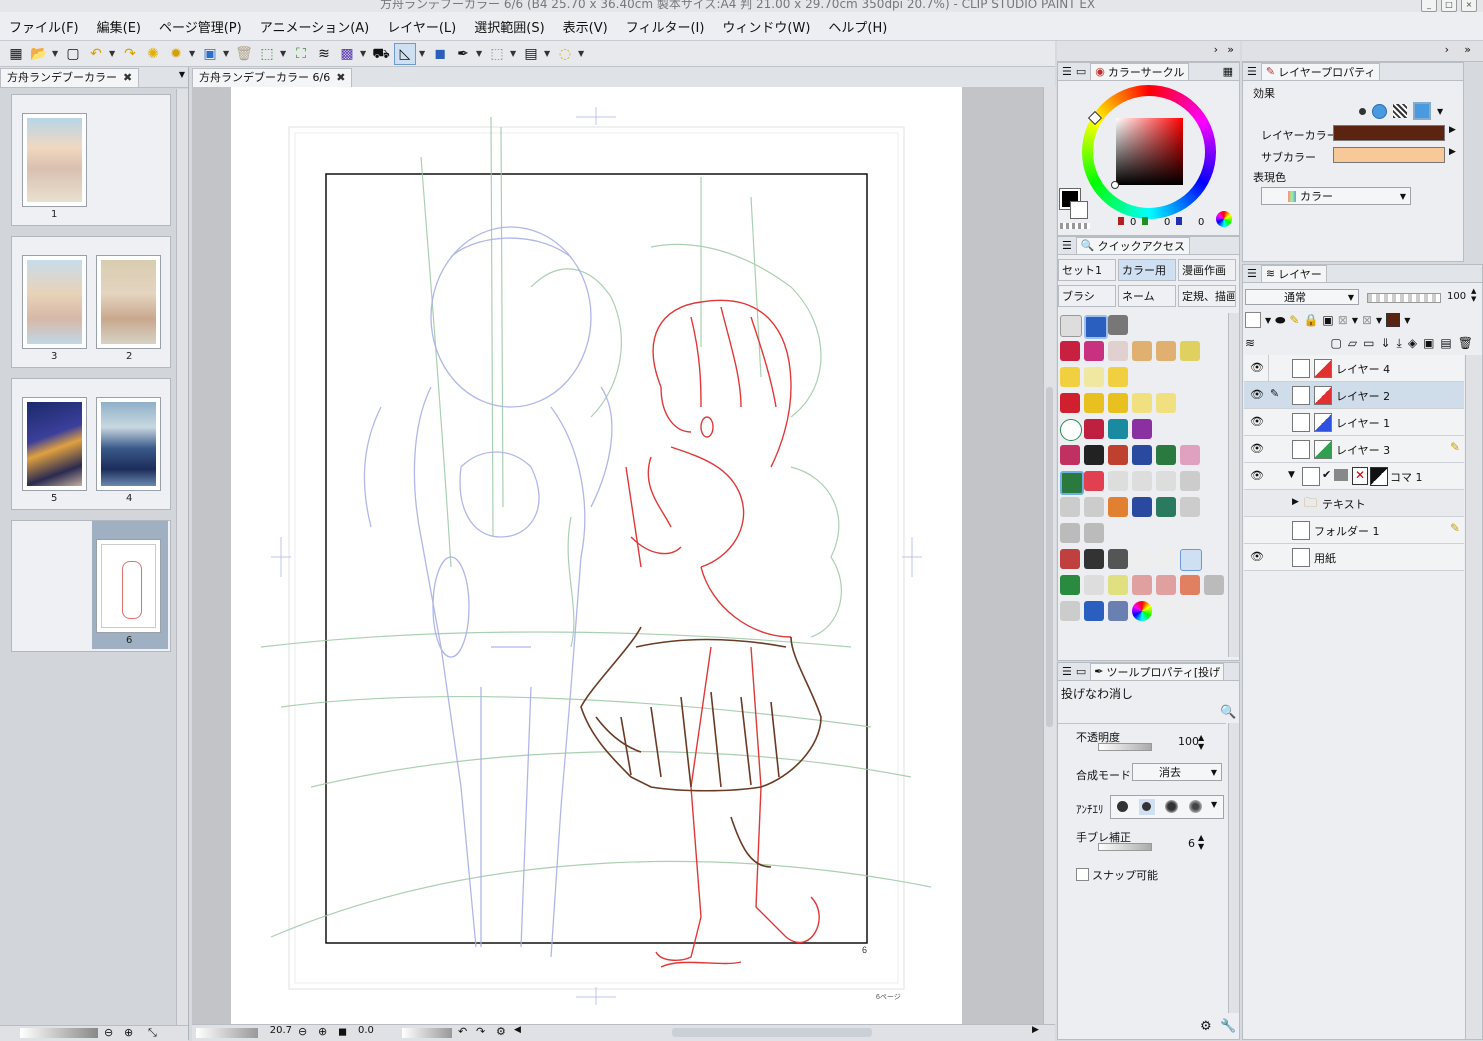 This screenshot has width=1483, height=1041. Describe the element at coordinates (1171, 806) in the screenshot. I see `antialias-medium-icon` at that location.